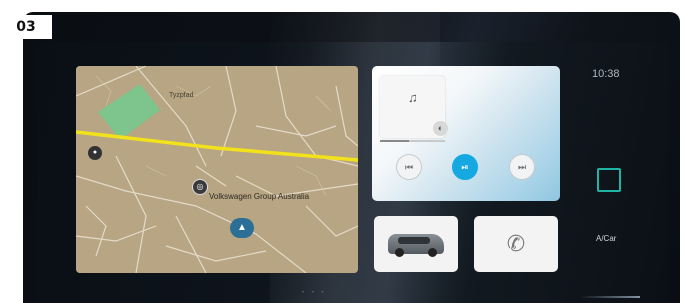  I want to click on play-pause-icon: ⏯, so click(465, 167).